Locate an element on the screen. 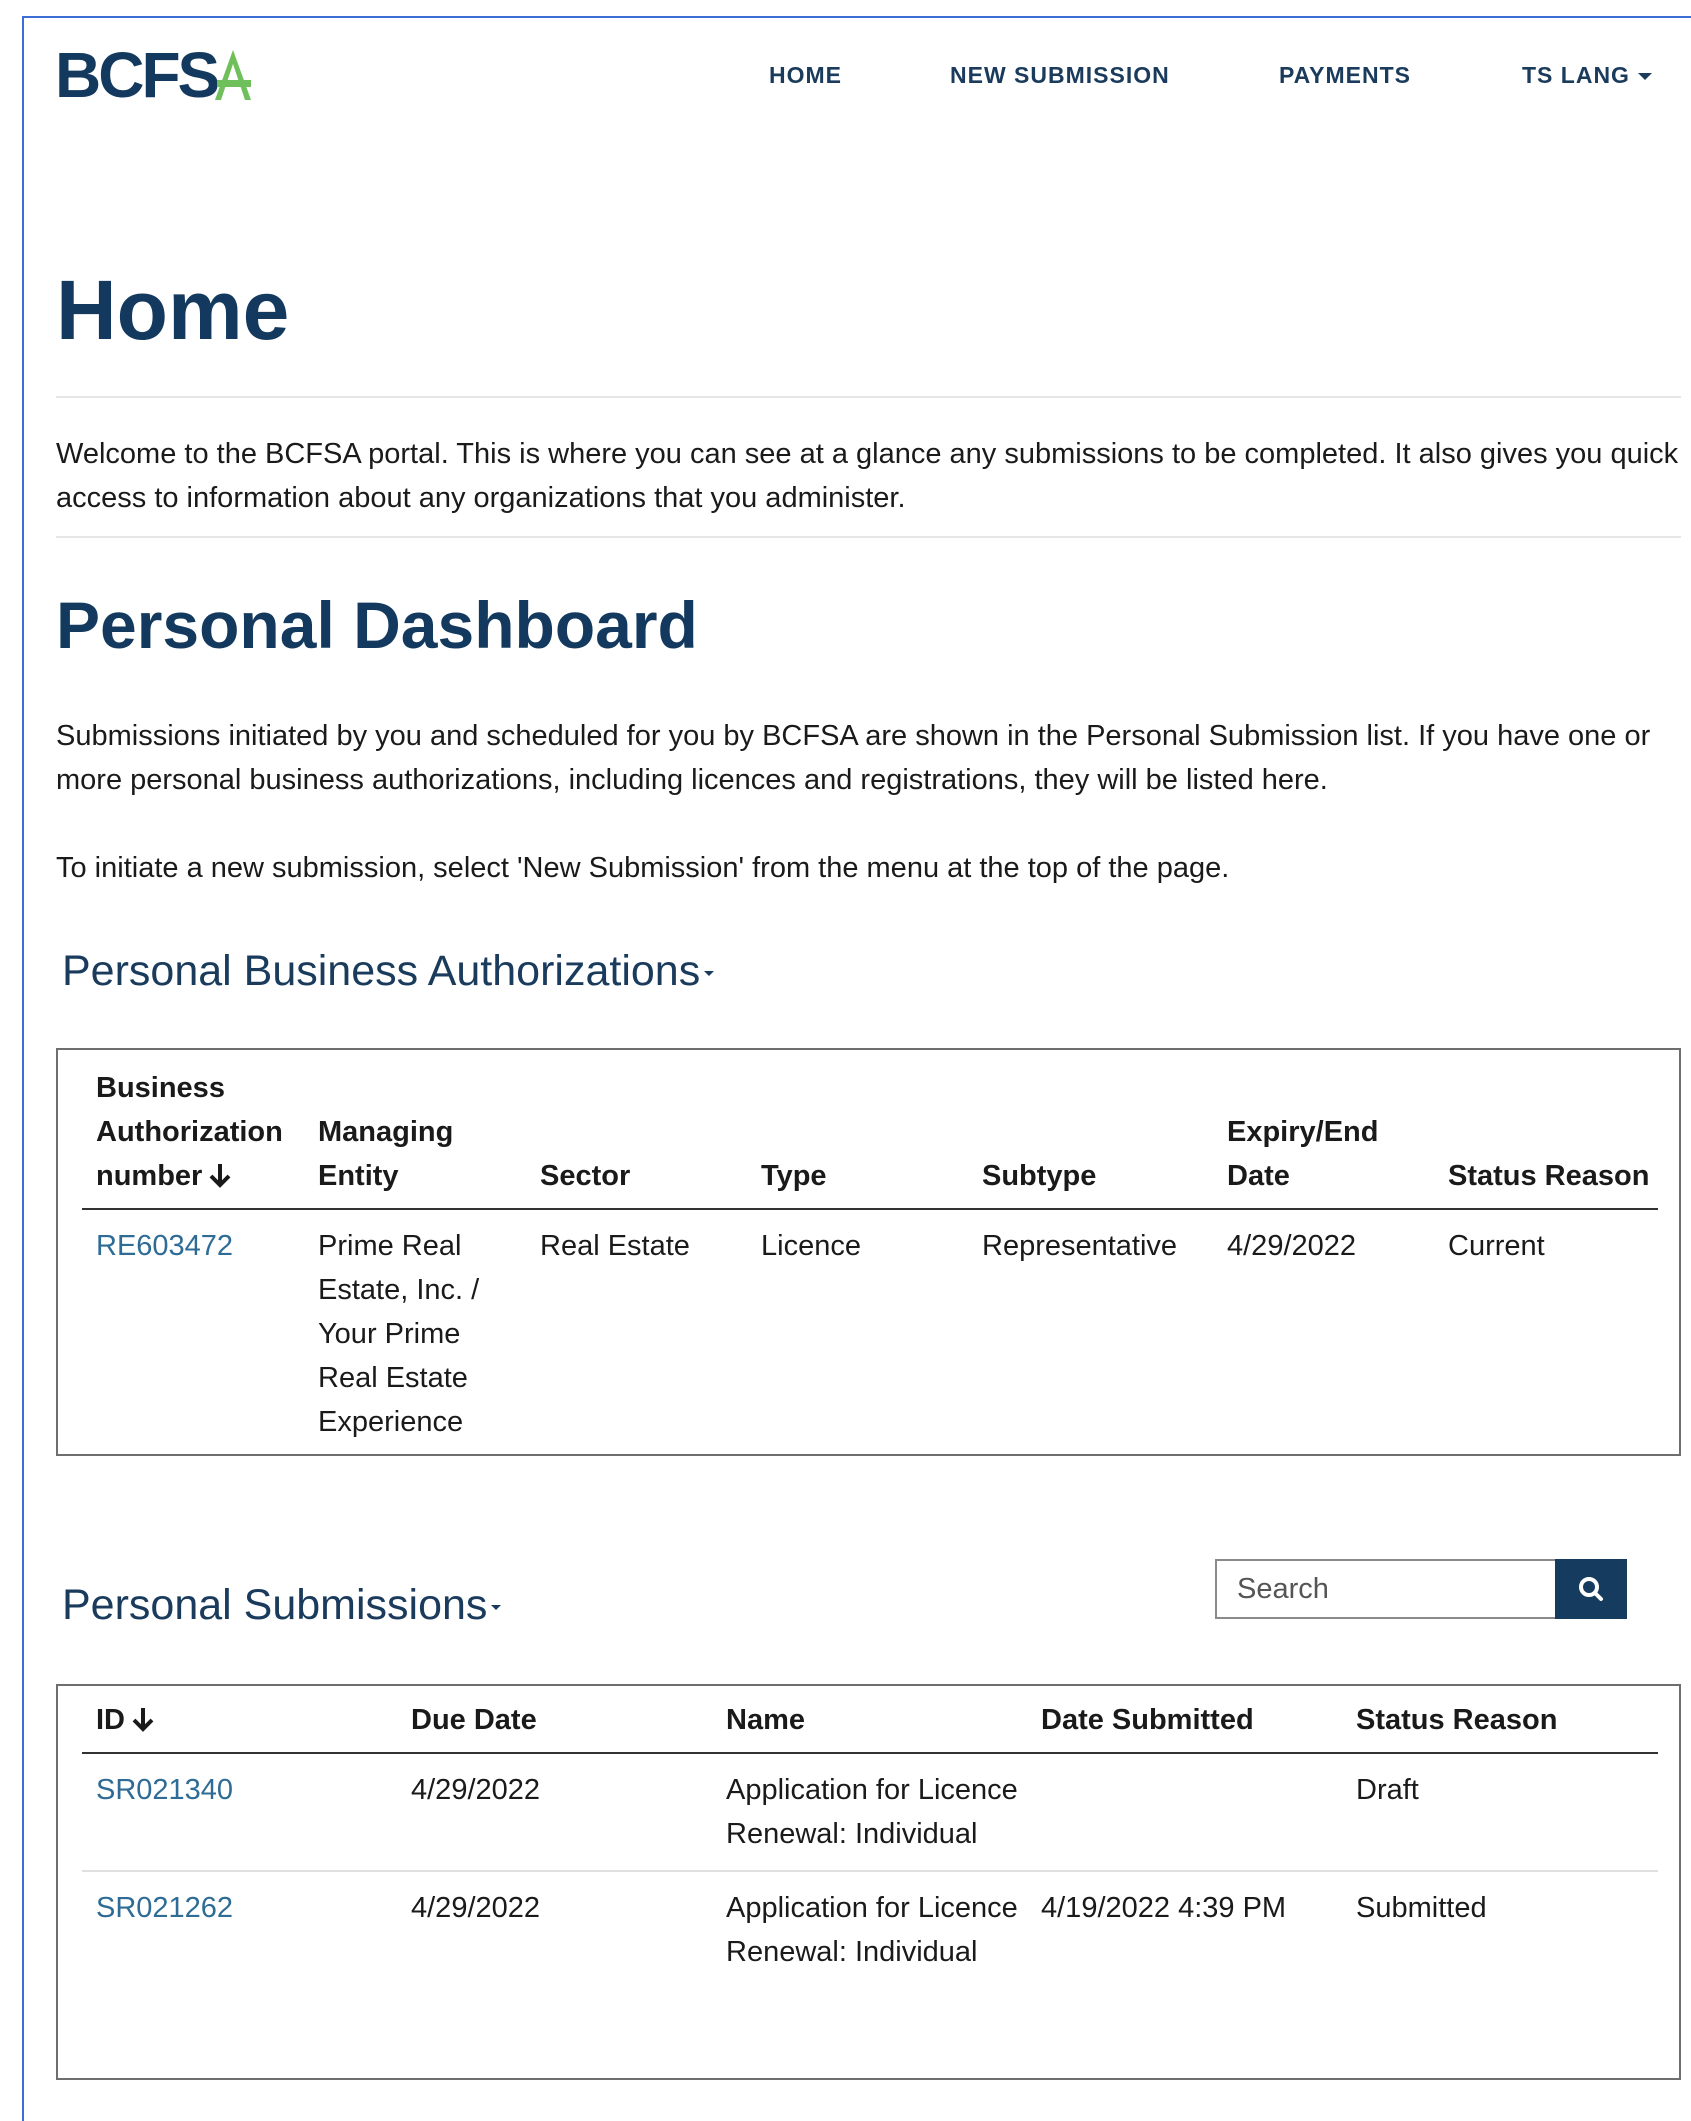 Image resolution: width=1691 pixels, height=2121 pixels. nav-new-submission: NEW SUBMISSION is located at coordinates (1060, 75).